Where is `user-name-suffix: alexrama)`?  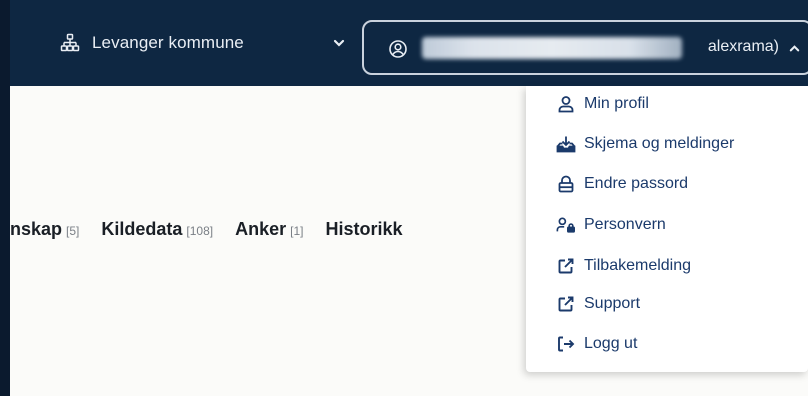 user-name-suffix: alexrama) is located at coordinates (743, 46).